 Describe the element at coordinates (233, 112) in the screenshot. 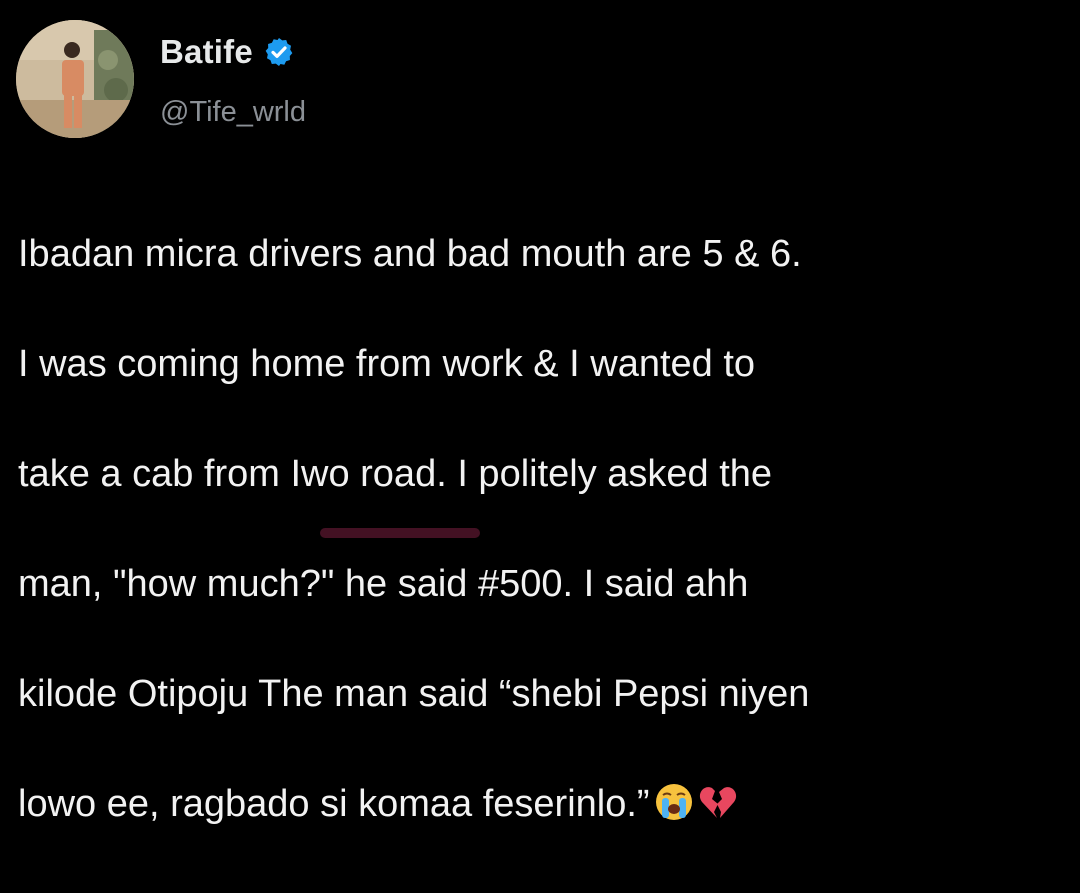

I see `user-handle: @Tife_wrld` at that location.